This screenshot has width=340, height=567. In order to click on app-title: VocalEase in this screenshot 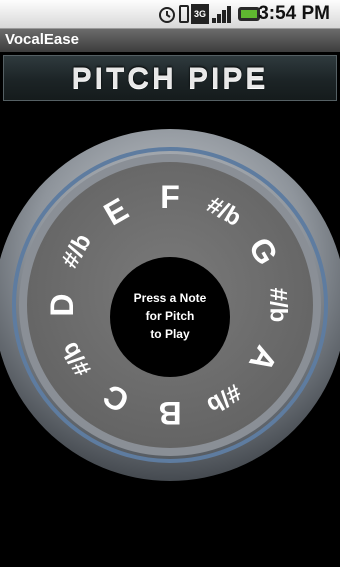, I will do `click(42, 39)`.